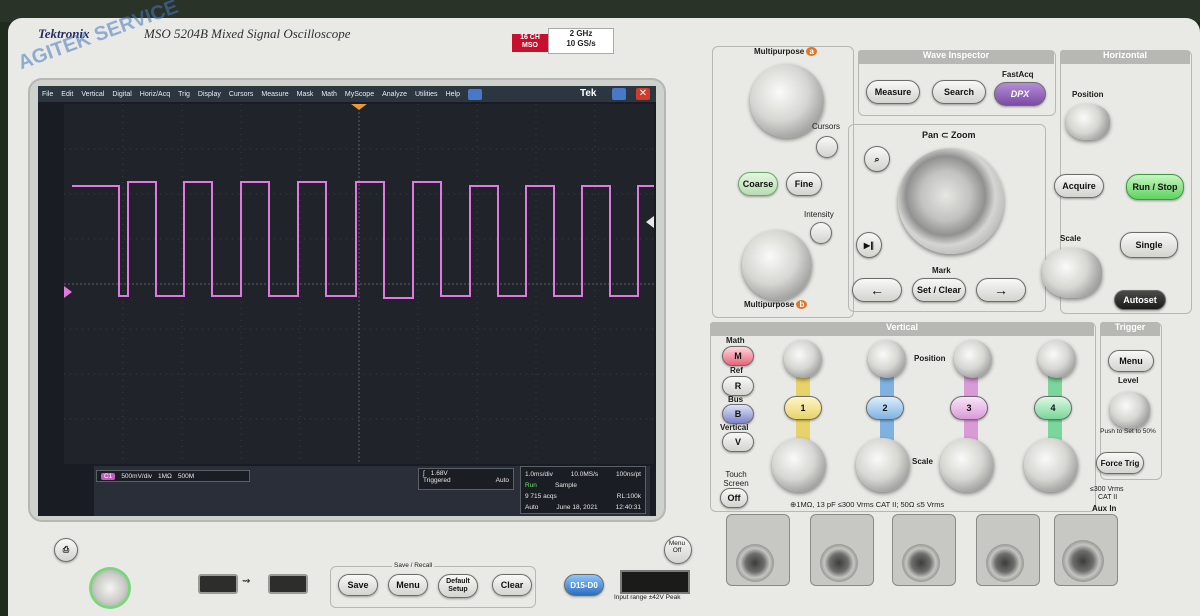  What do you see at coordinates (565, 485) in the screenshot?
I see `acquisition-mode: Sample` at bounding box center [565, 485].